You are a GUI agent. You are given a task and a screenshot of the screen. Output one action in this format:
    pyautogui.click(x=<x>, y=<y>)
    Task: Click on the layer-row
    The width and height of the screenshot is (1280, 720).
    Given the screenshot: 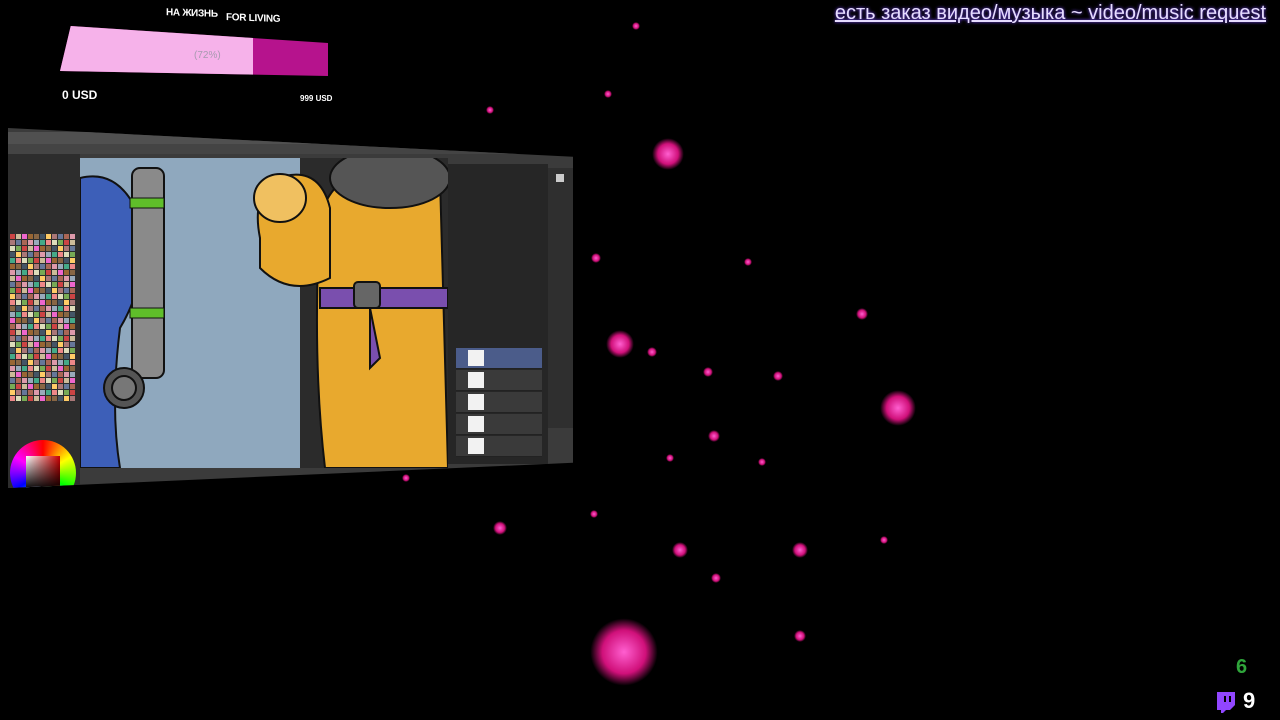 What is the action you would take?
    pyautogui.click(x=499, y=380)
    